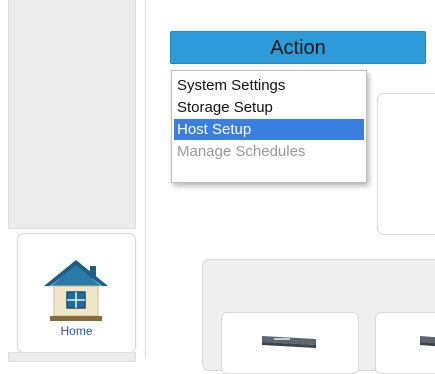 The height and width of the screenshot is (374, 435). Describe the element at coordinates (241, 151) in the screenshot. I see `menu-item-manage-schedules: Manage Schedules` at that location.